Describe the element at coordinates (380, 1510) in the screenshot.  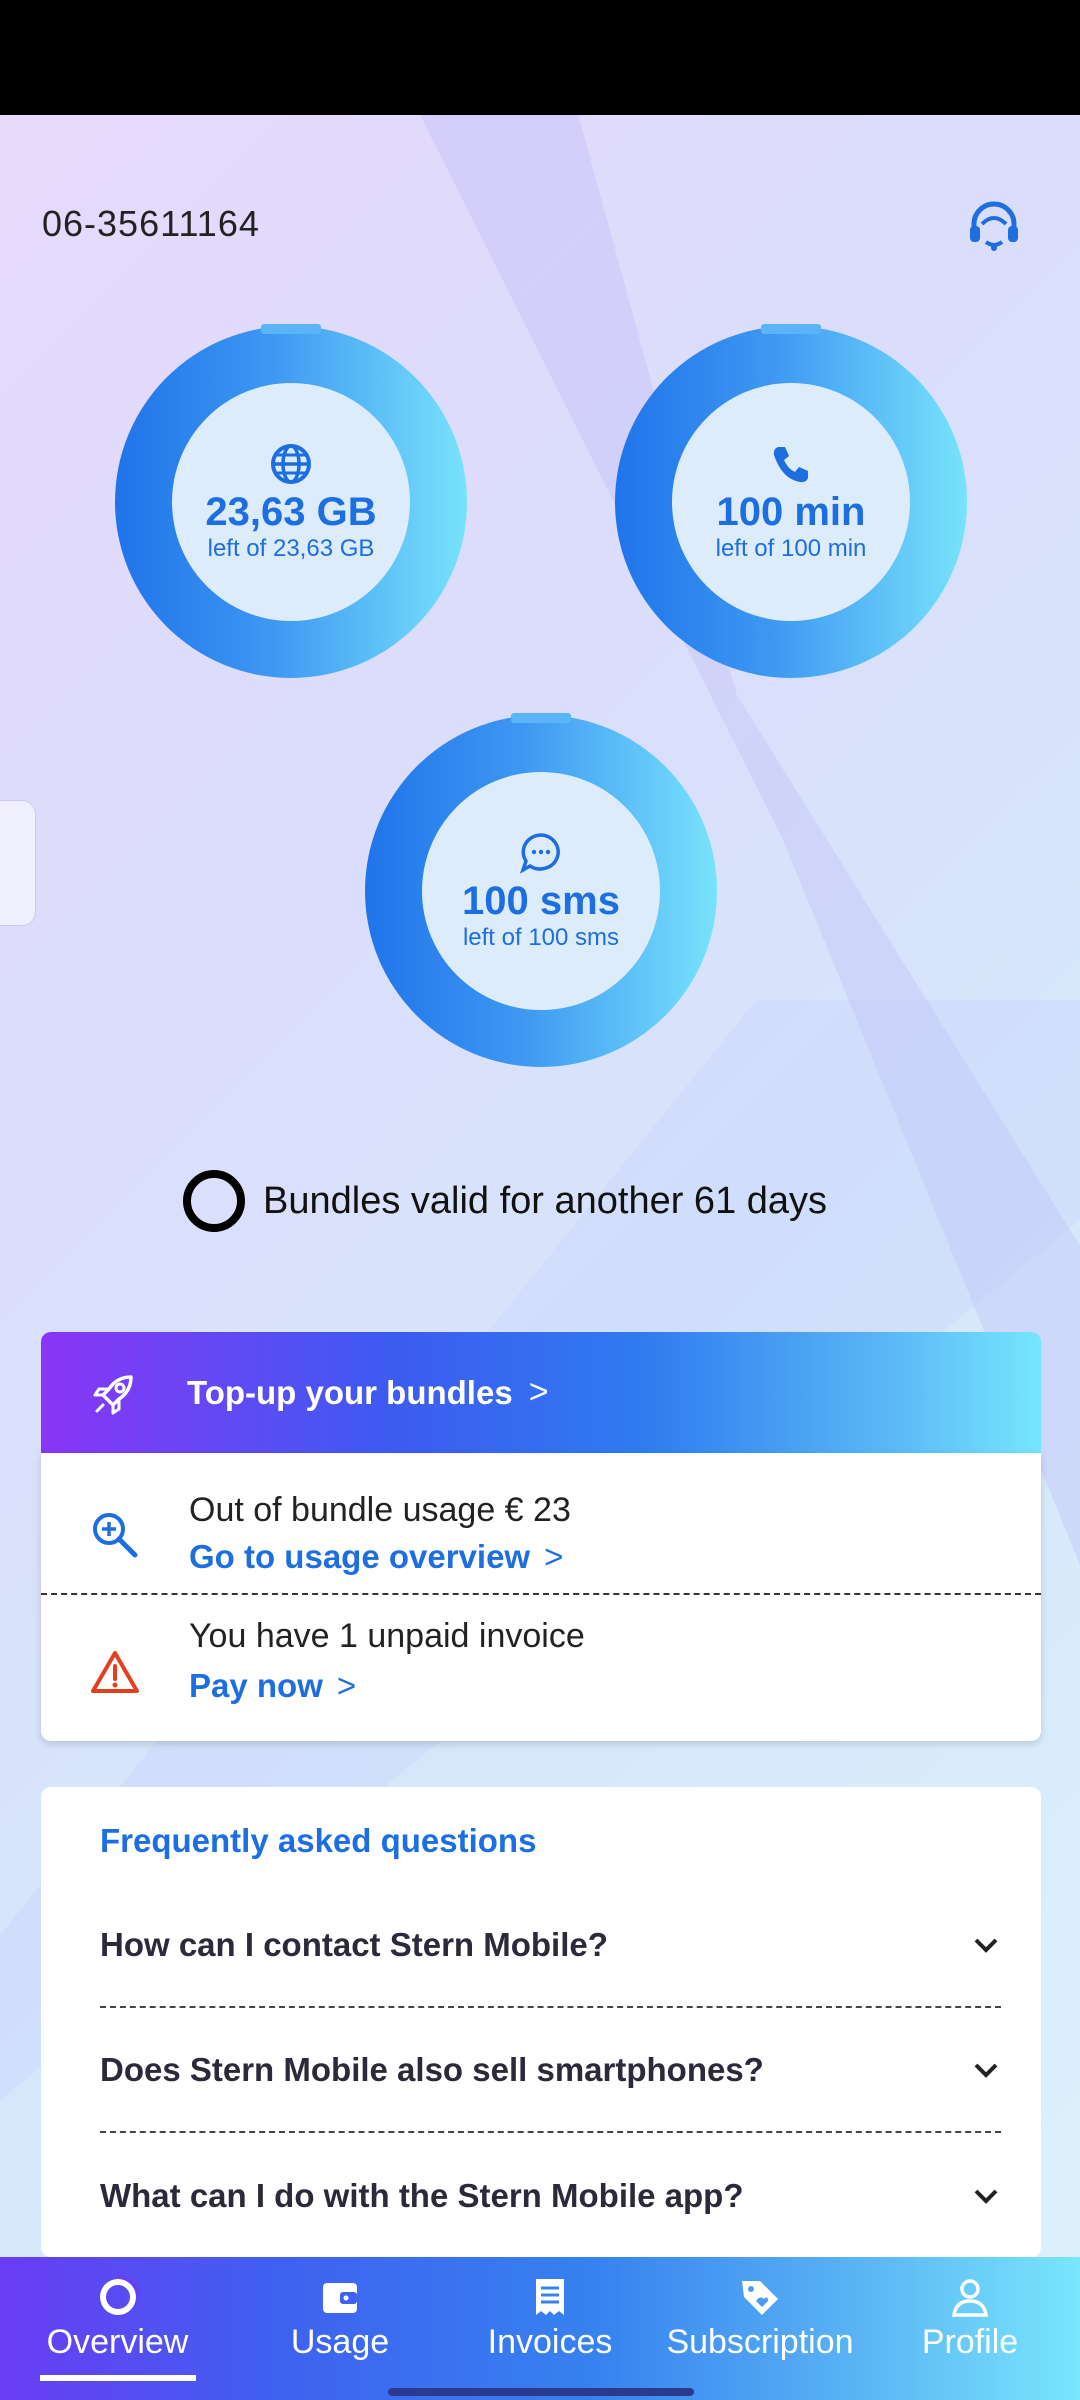
I see `out-of-bundle-text: Out of bundle usage € 23` at that location.